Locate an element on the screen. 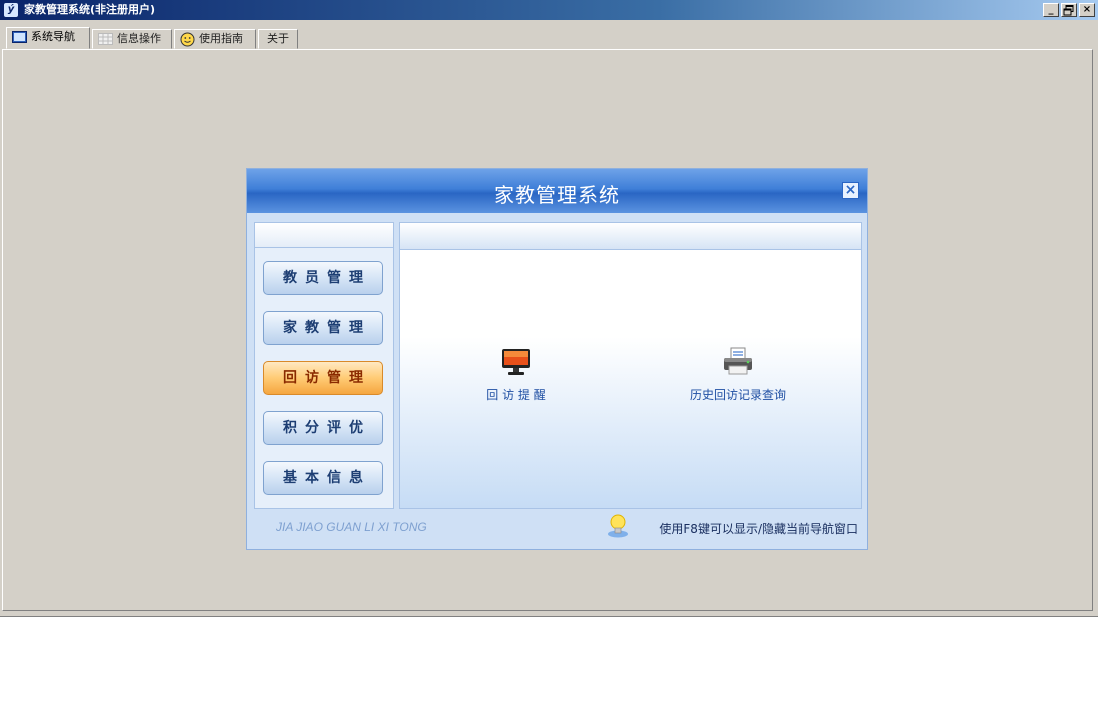 This screenshot has width=1098, height=714. smiley-icon is located at coordinates (187, 39).